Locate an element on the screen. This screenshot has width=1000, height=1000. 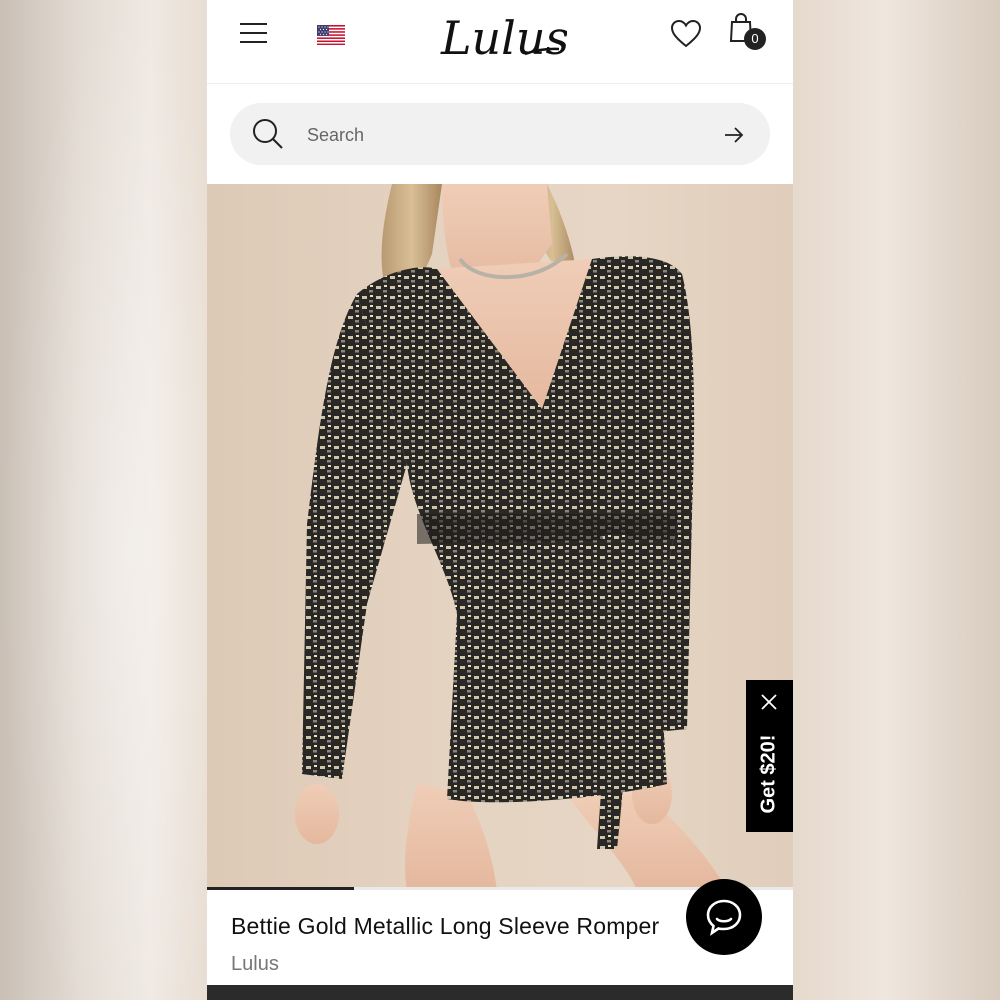
chat-button is located at coordinates (724, 917).